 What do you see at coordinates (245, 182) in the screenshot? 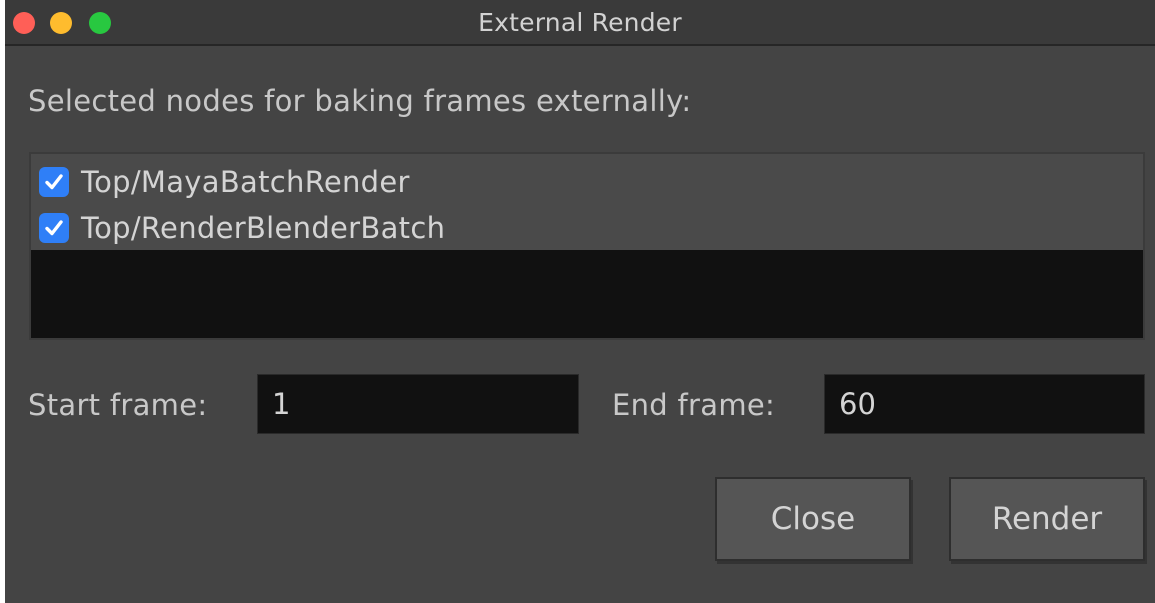
I see `node-label: Top/MayaBatchRender` at bounding box center [245, 182].